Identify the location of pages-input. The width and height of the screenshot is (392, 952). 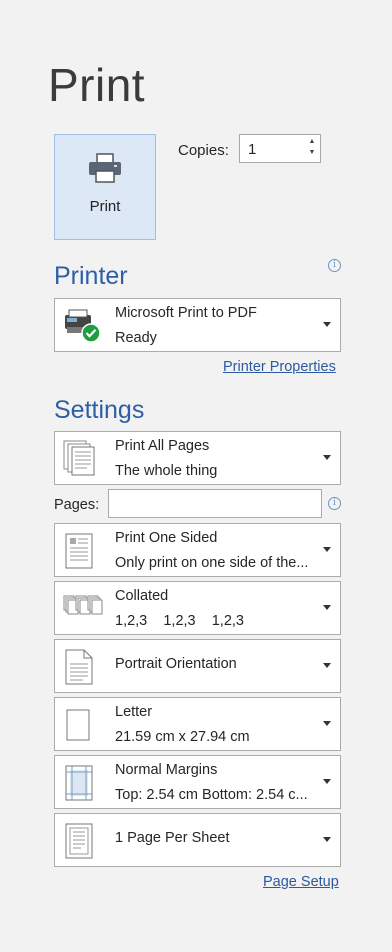
(215, 503).